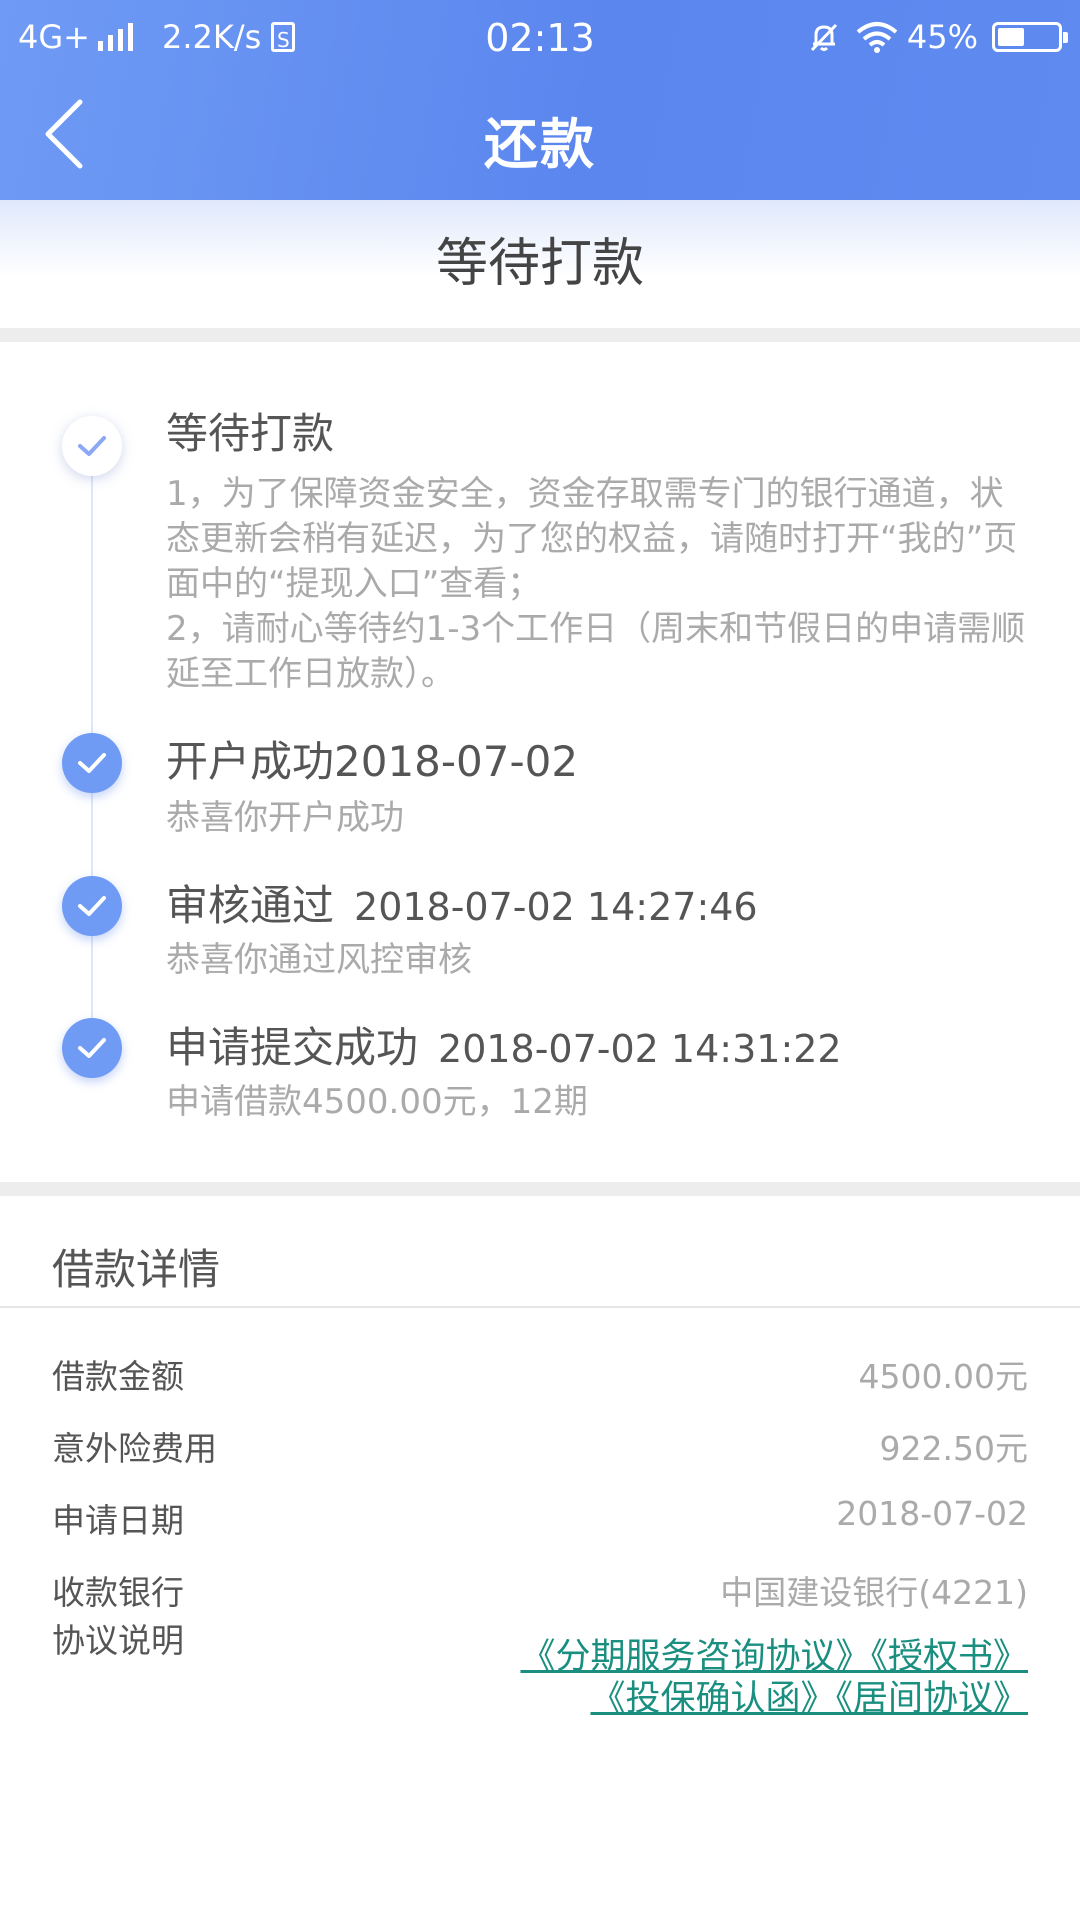 This screenshot has height=1920, width=1080. I want to click on step-description: 申请借款4500.00元，12期, so click(377, 1102).